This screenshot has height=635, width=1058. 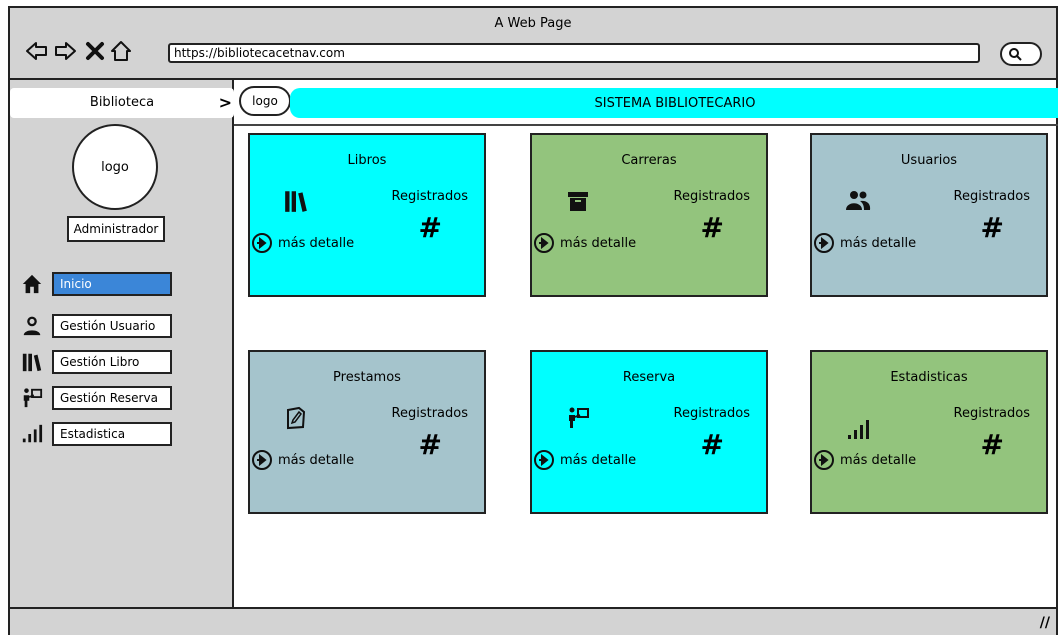 I want to click on sidebar-logo: logo, so click(x=115, y=167).